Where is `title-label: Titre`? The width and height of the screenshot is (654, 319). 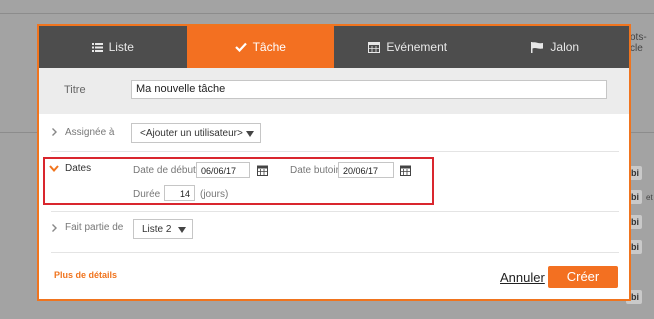 title-label: Titre is located at coordinates (75, 90).